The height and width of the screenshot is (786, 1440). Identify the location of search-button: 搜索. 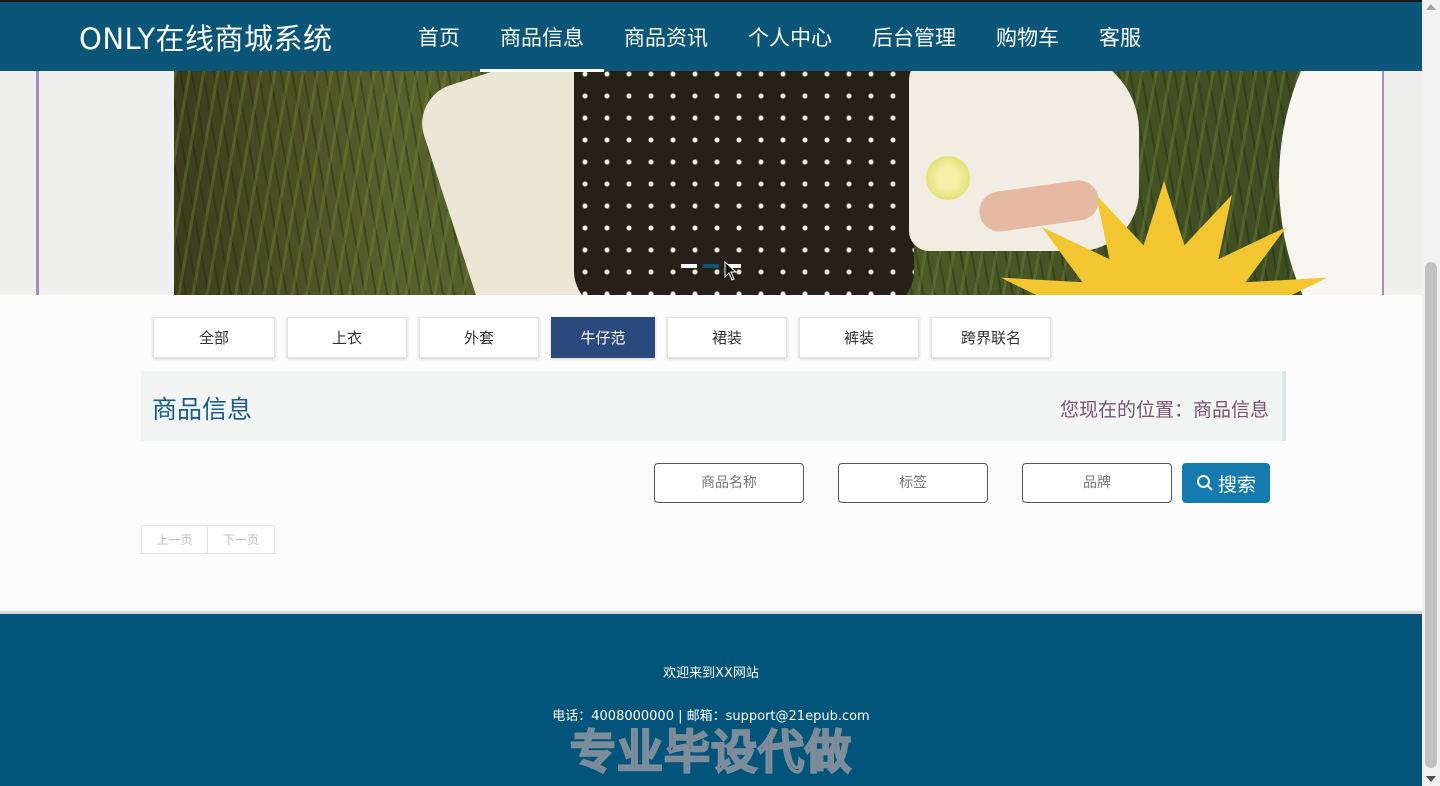
(1226, 483).